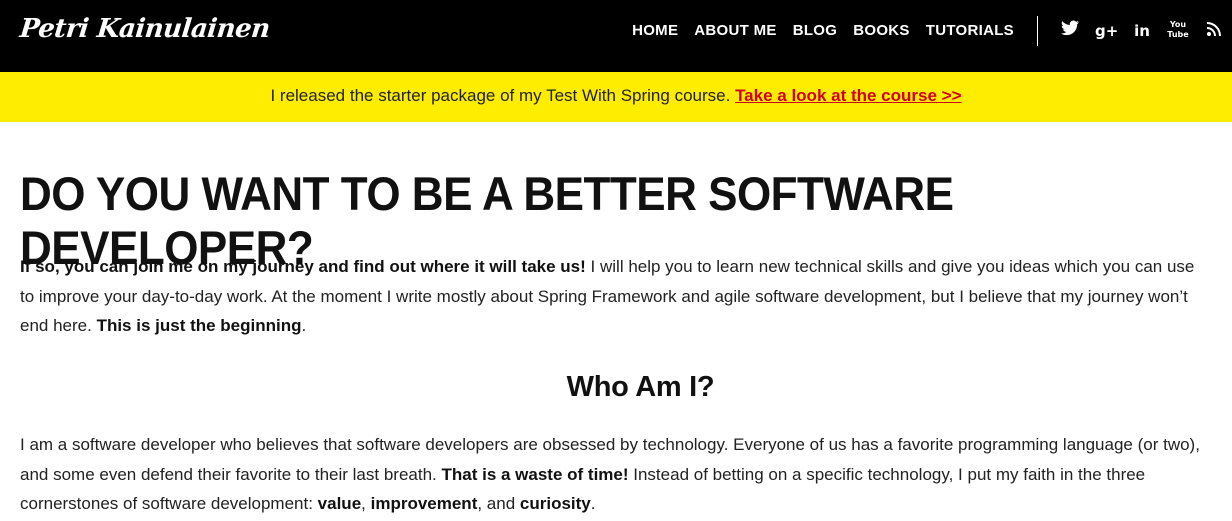 The image size is (1232, 521). Describe the element at coordinates (848, 95) in the screenshot. I see `course-link: Take a look at the course >>` at that location.